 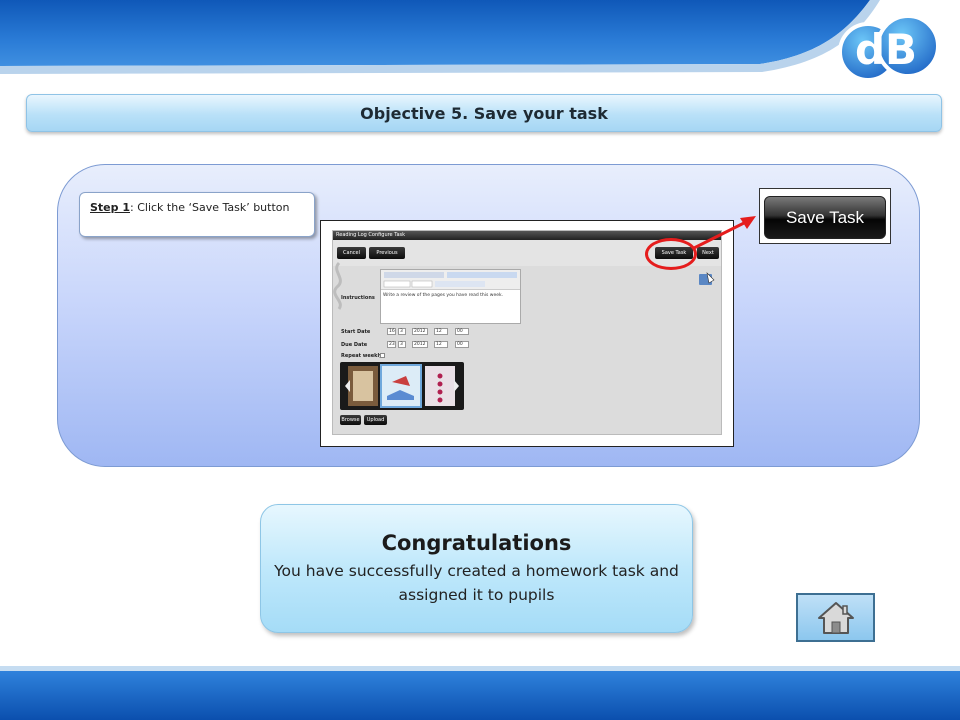 What do you see at coordinates (480, 693) in the screenshot?
I see `bottom-banner` at bounding box center [480, 693].